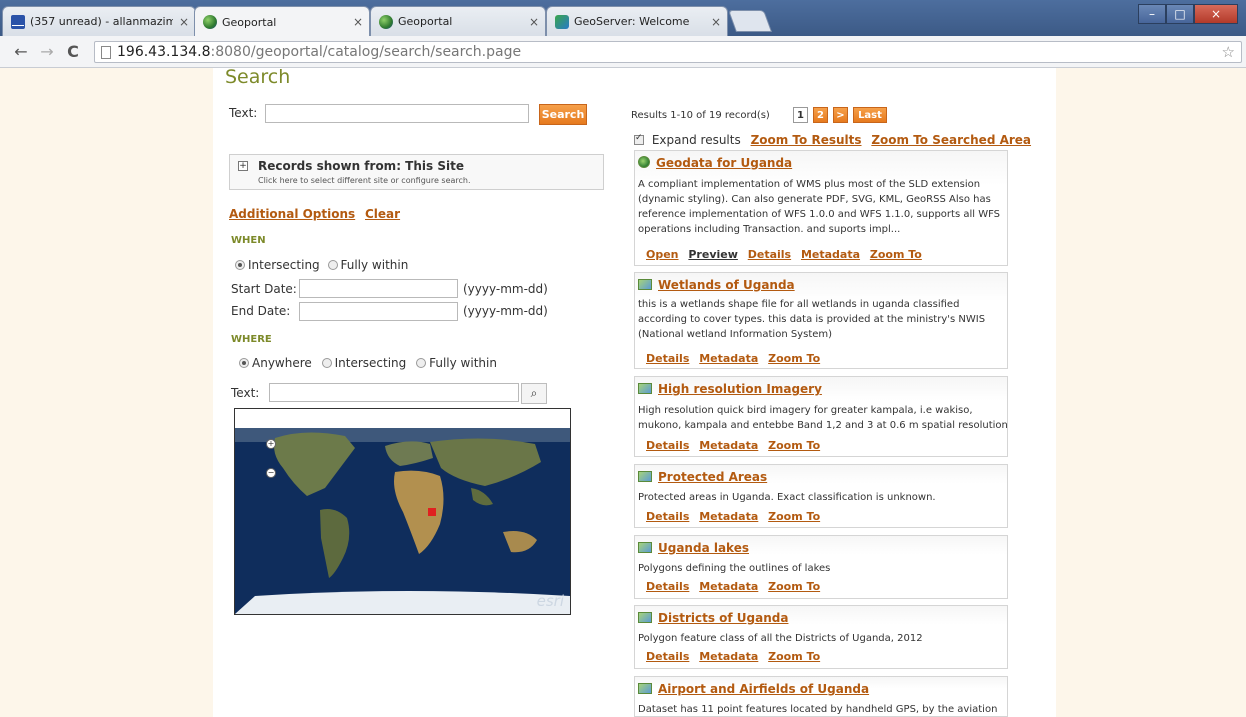 The image size is (1246, 717). I want to click on radio-anywhere, so click(244, 363).